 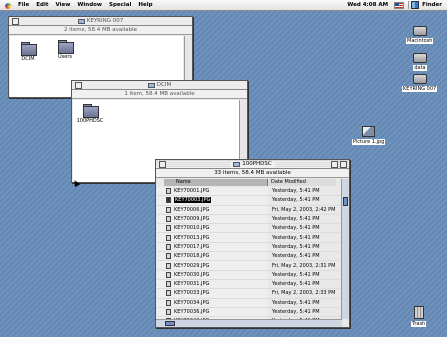 I want to click on table-row: KEY70029.JPG Fri, May 2, 2003, 2:31 PM, so click(x=249, y=266).